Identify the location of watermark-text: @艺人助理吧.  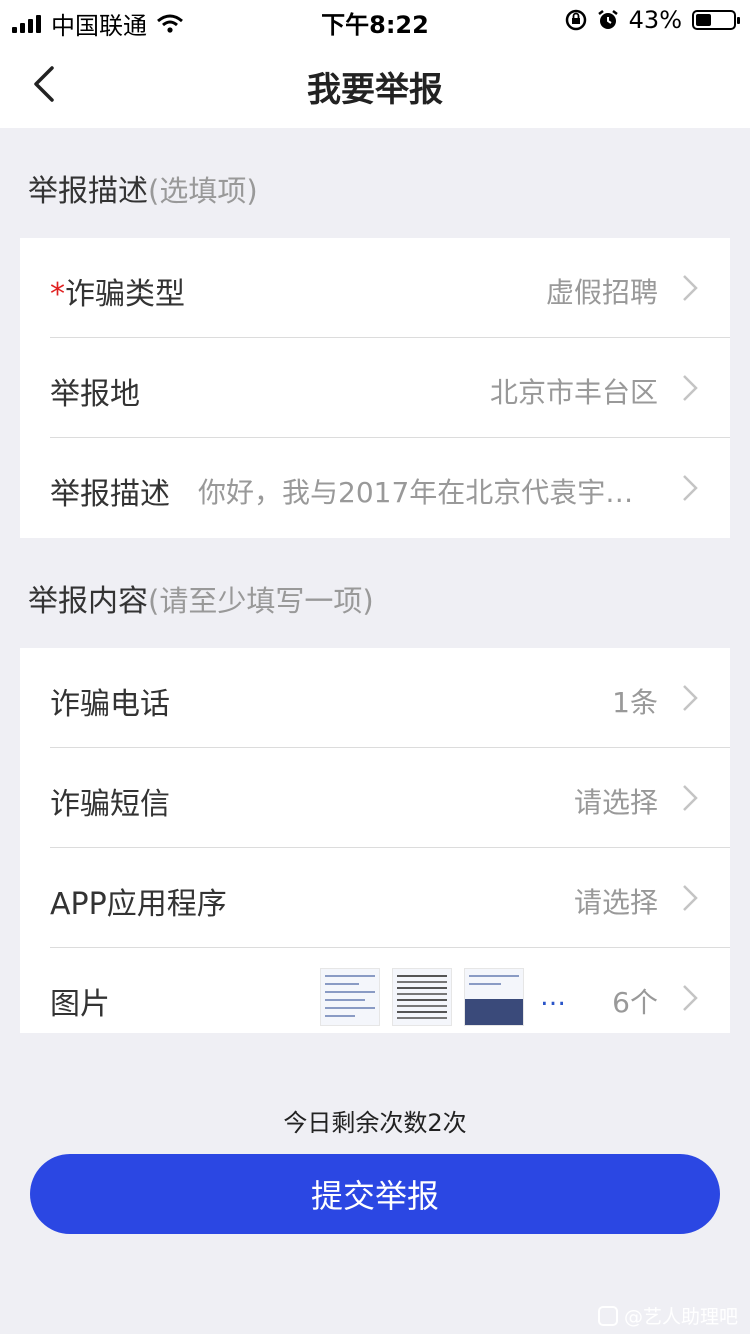
(680, 1317).